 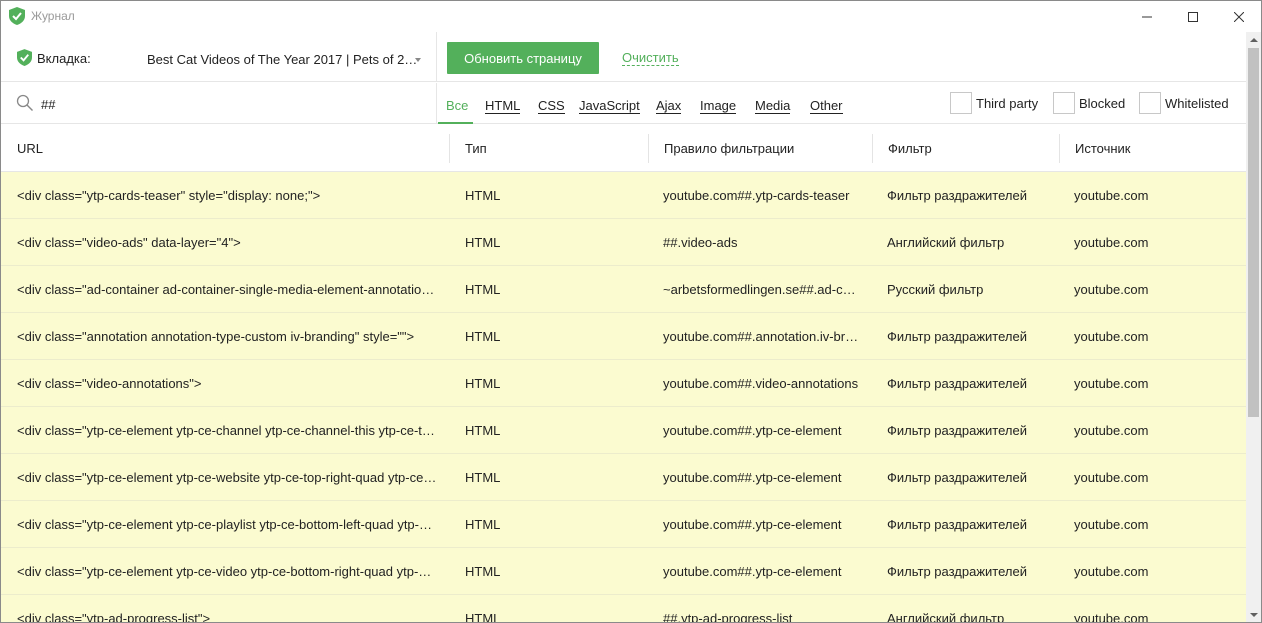 What do you see at coordinates (728, 616) in the screenshot?
I see `cell-rule-text: ##.ytp-ad-progress-list` at bounding box center [728, 616].